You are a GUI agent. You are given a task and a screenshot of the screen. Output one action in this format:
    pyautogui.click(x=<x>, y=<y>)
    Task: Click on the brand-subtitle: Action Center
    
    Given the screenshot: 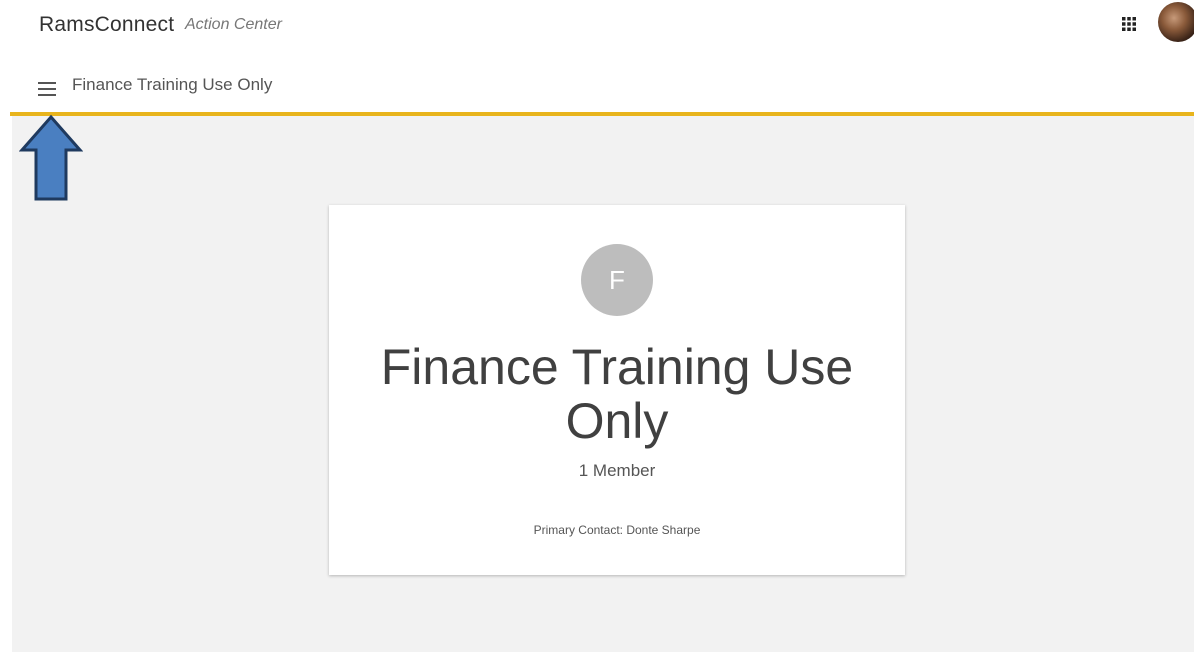 What is the action you would take?
    pyautogui.click(x=233, y=25)
    